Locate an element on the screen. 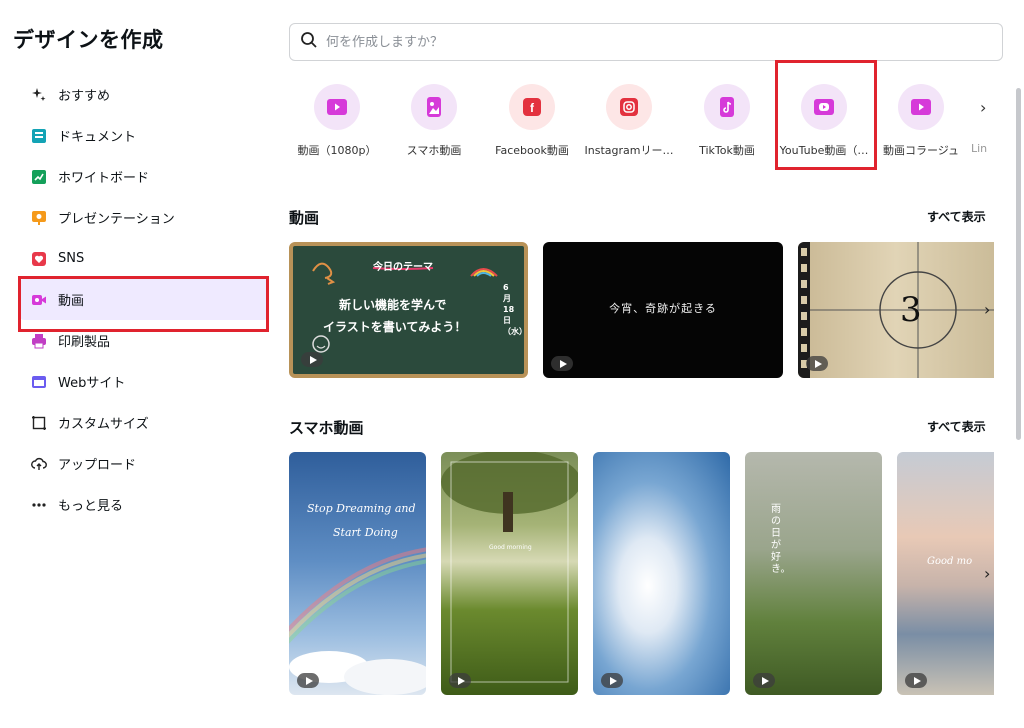  category-label: 動画（1080p） is located at coordinates (337, 150).